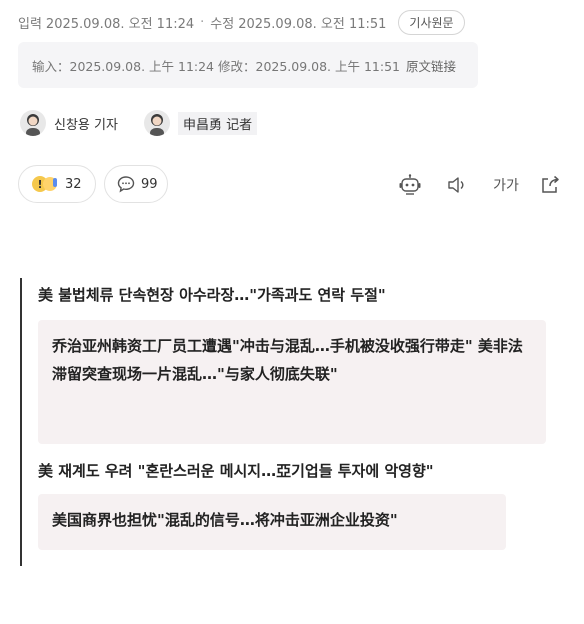  What do you see at coordinates (126, 184) in the screenshot?
I see `comment-icon` at bounding box center [126, 184].